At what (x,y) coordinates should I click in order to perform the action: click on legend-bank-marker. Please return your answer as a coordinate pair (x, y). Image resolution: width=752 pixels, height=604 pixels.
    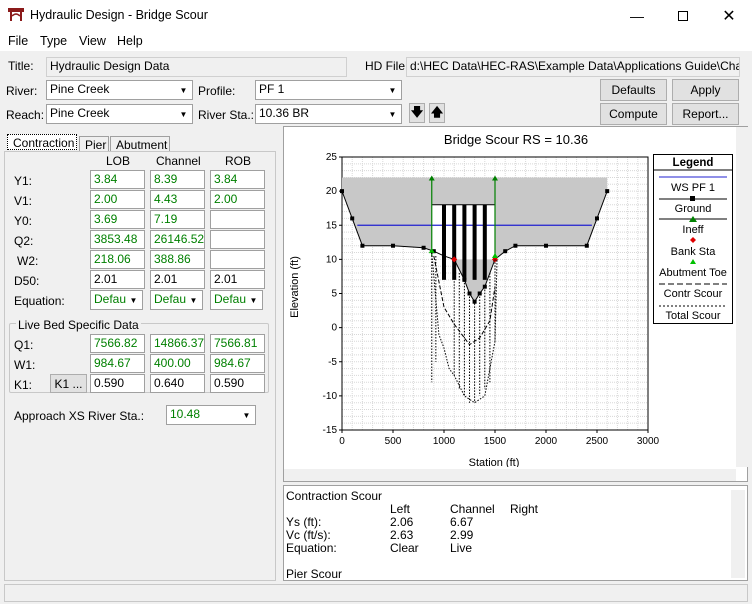
    Looking at the image, I should click on (693, 240).